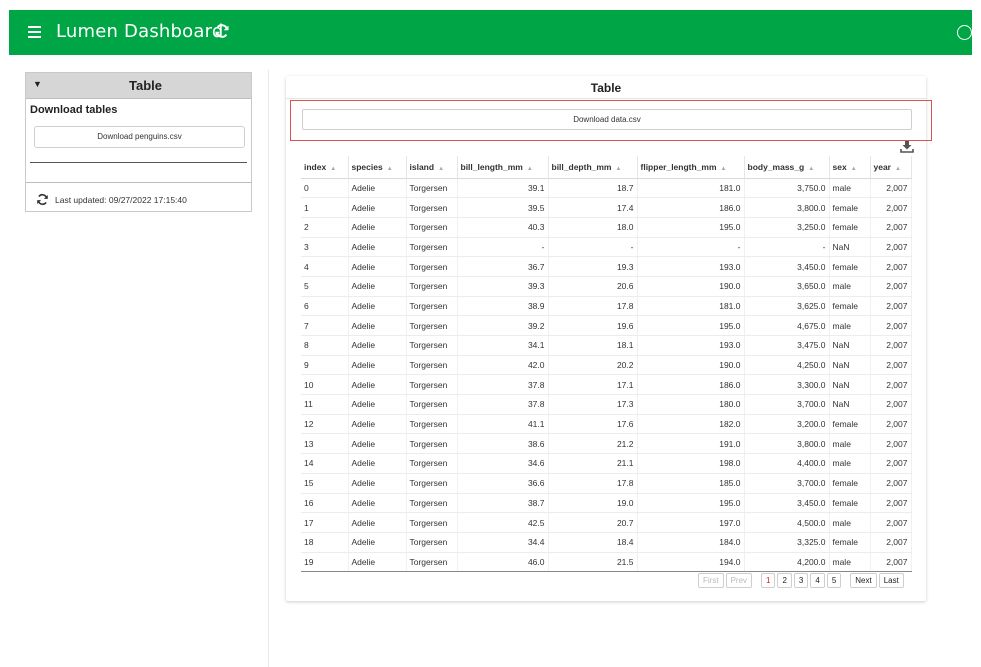 This screenshot has height=667, width=981. What do you see at coordinates (891, 580) in the screenshot?
I see `last-page-button: Last` at bounding box center [891, 580].